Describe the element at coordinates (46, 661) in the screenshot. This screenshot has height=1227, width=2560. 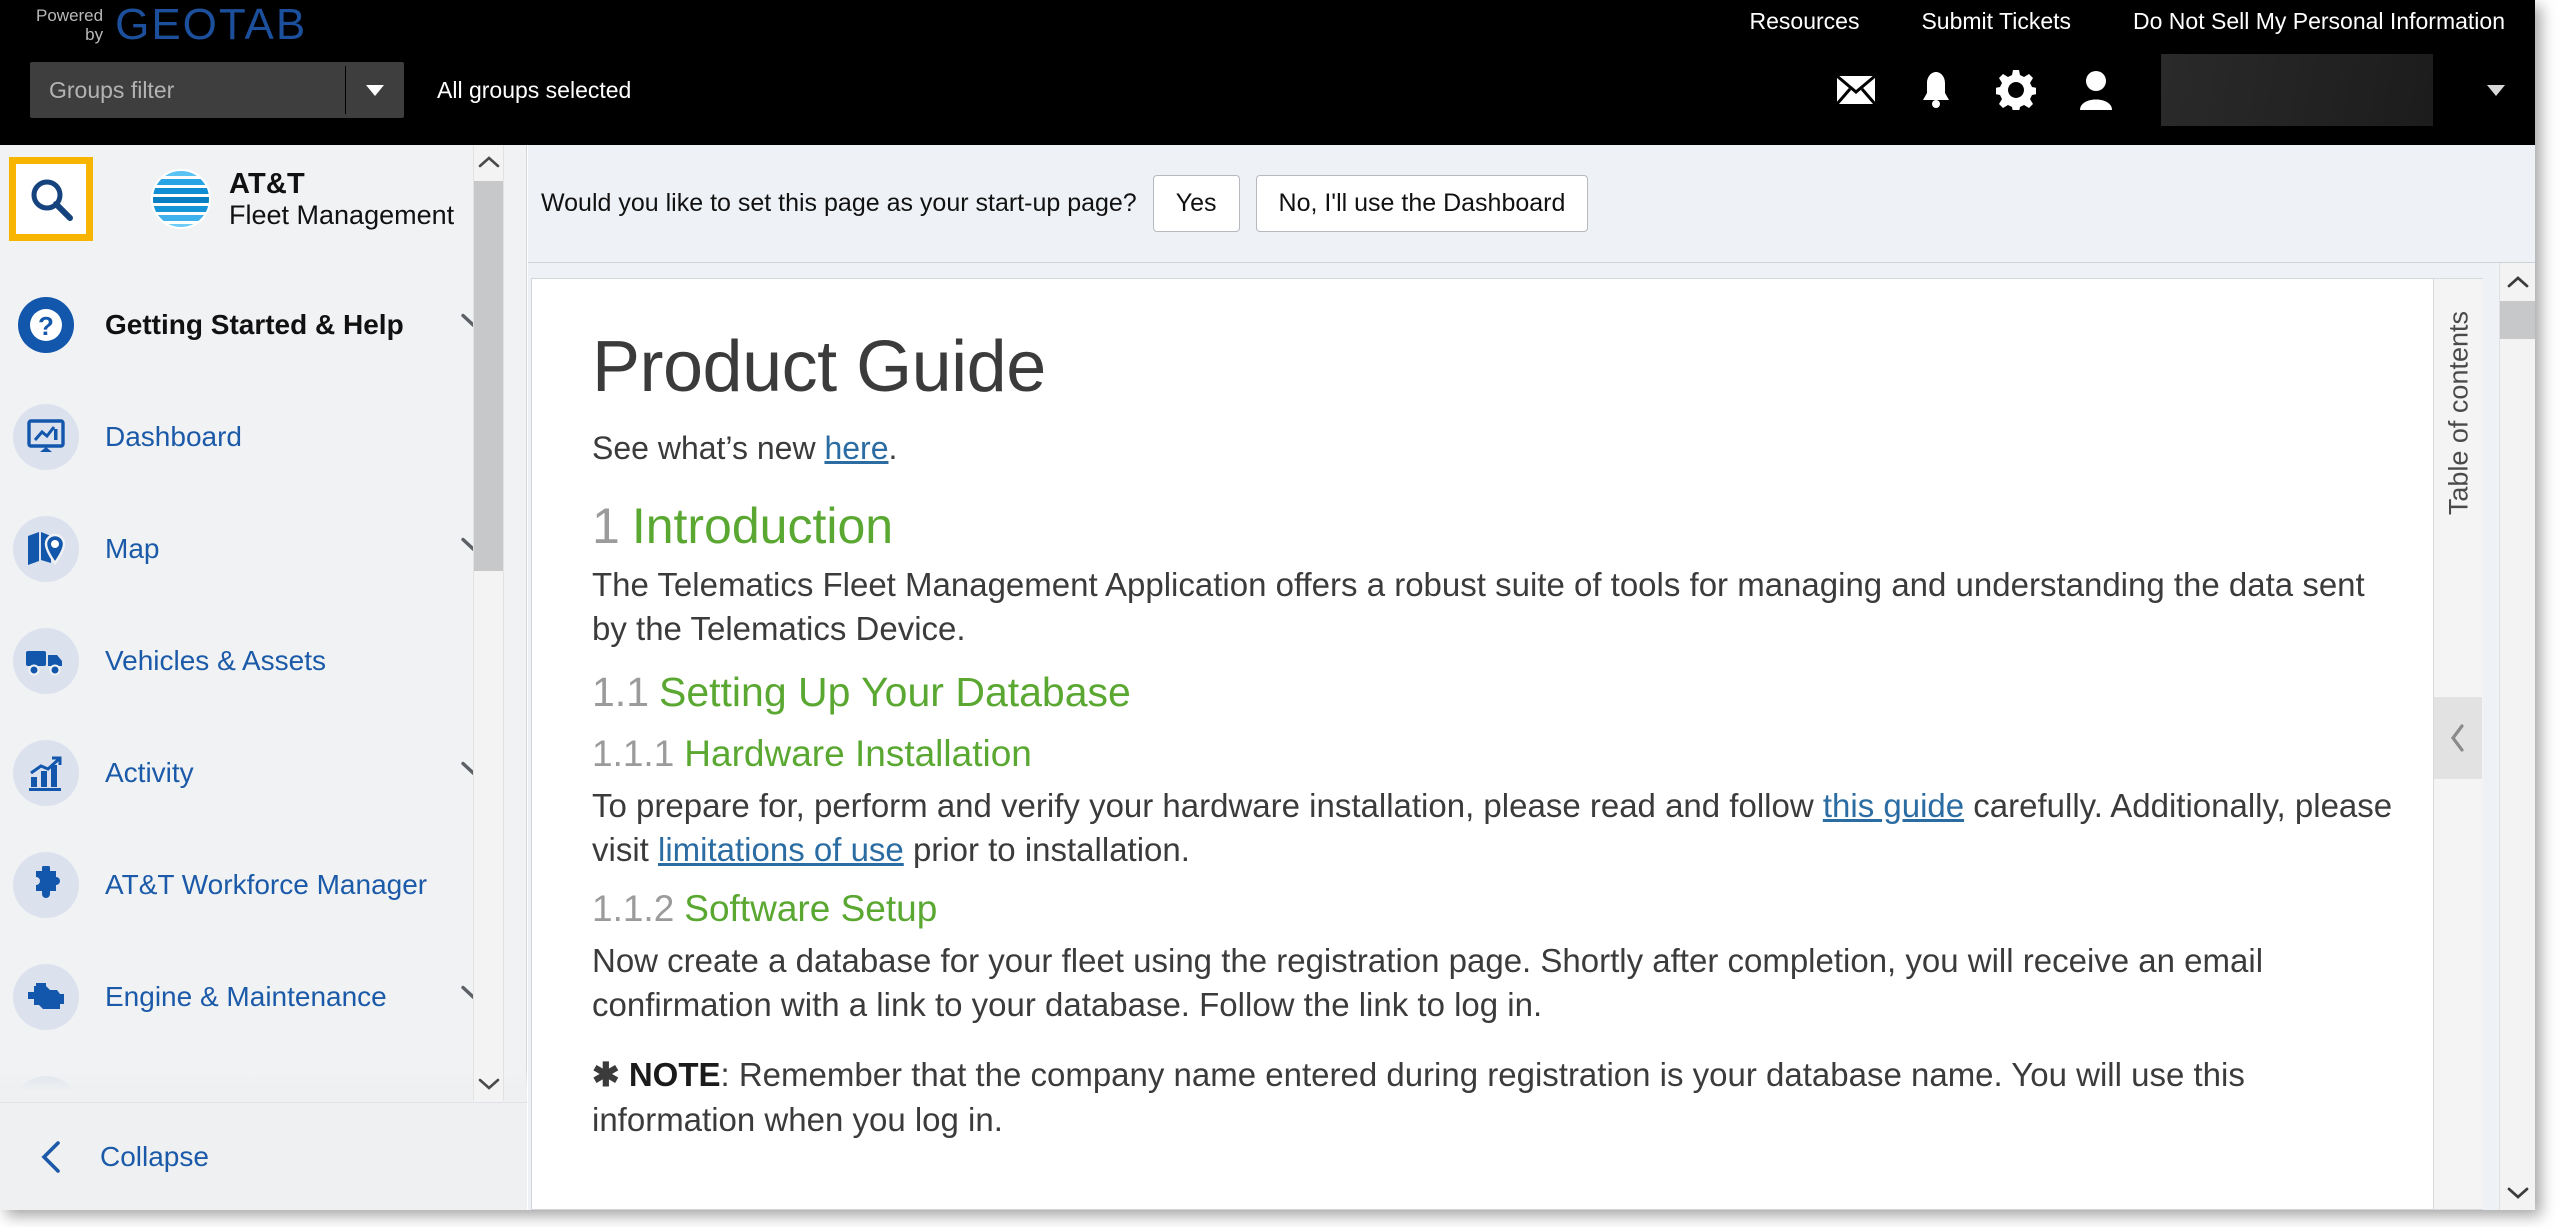
I see `truck-icon` at that location.